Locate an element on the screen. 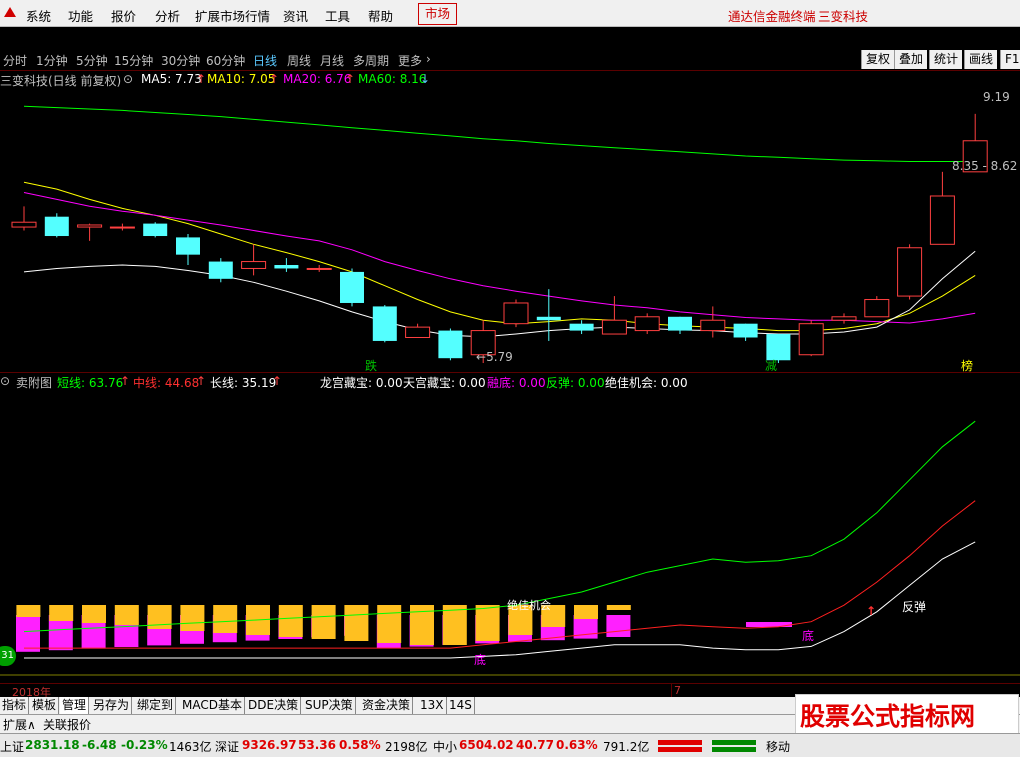 The width and height of the screenshot is (1020, 757). dropdown-icon: ⊙ is located at coordinates (128, 79).